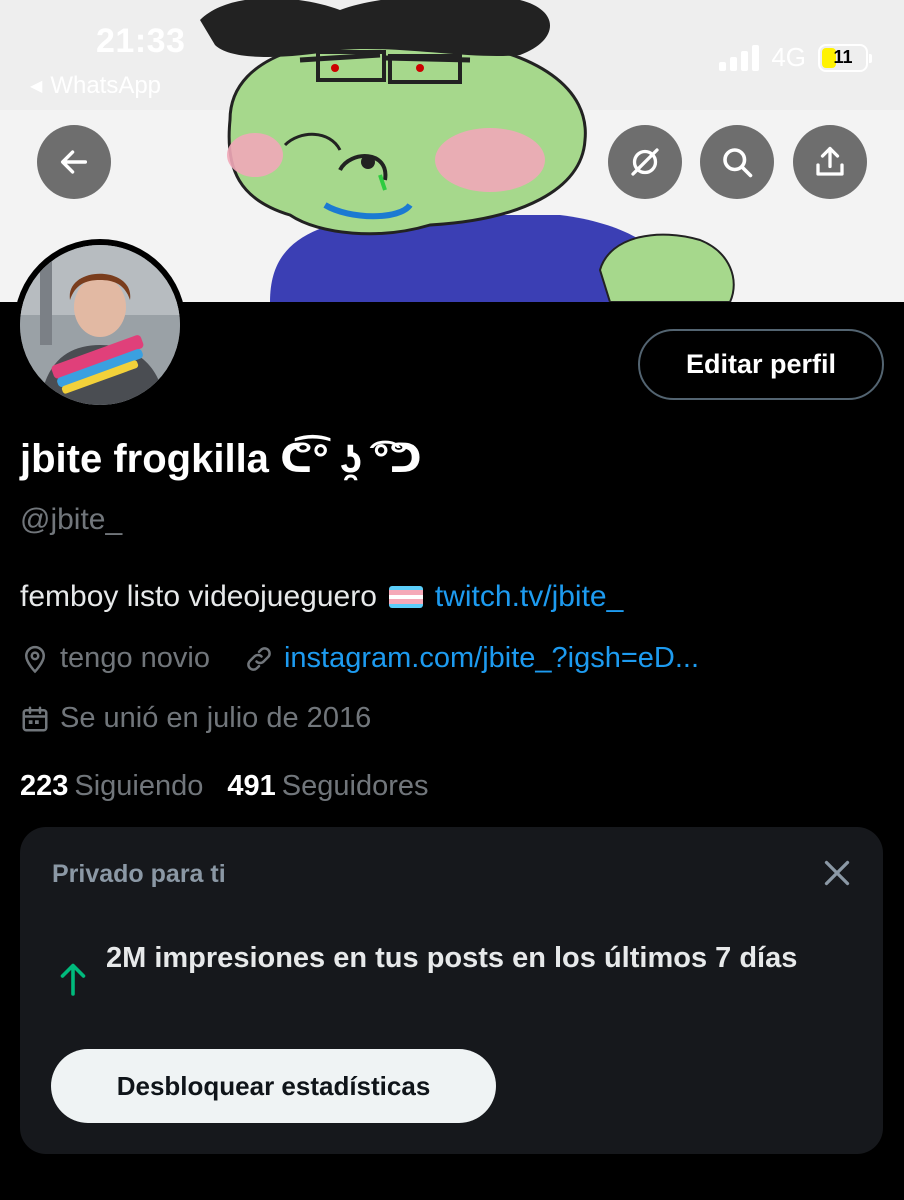 Image resolution: width=904 pixels, height=1200 pixels. I want to click on status-indicators: 4G 11, so click(795, 57).